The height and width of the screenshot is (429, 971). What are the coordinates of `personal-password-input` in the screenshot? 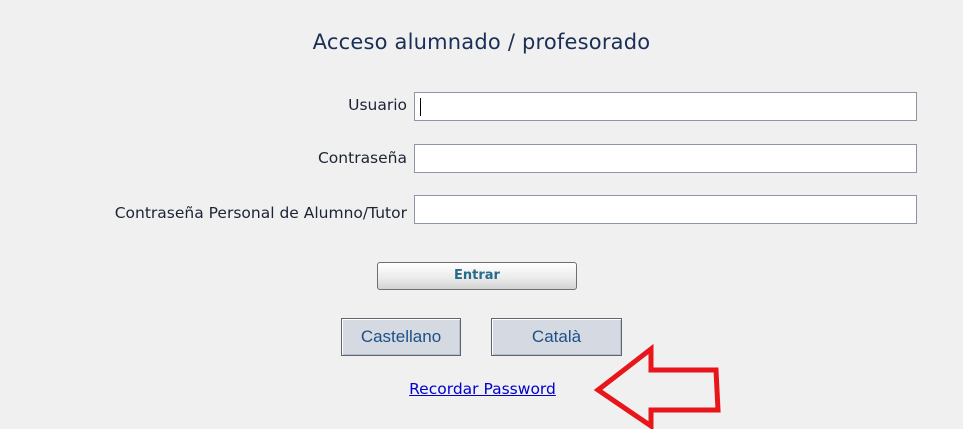 It's located at (665, 209).